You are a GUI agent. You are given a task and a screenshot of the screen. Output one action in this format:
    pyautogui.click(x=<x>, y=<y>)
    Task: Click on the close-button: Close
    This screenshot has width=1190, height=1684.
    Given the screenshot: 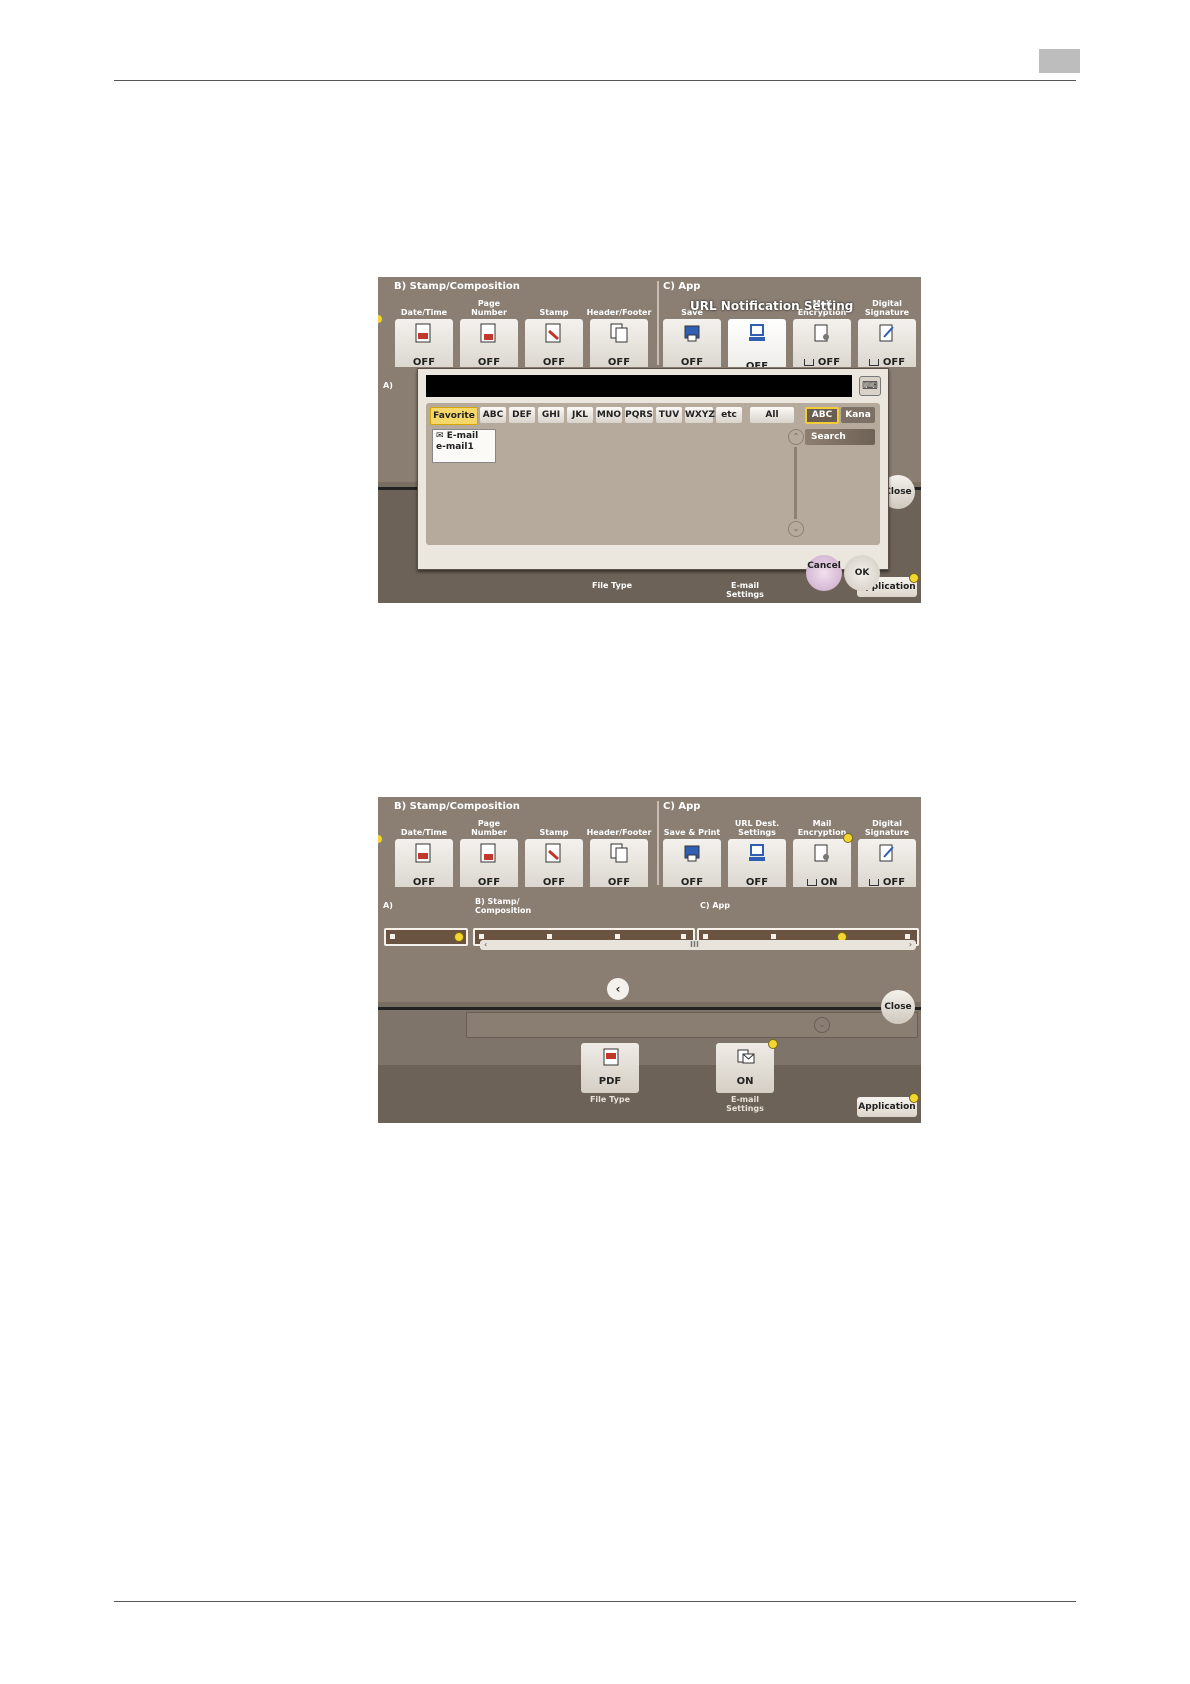 What is the action you would take?
    pyautogui.click(x=898, y=1007)
    